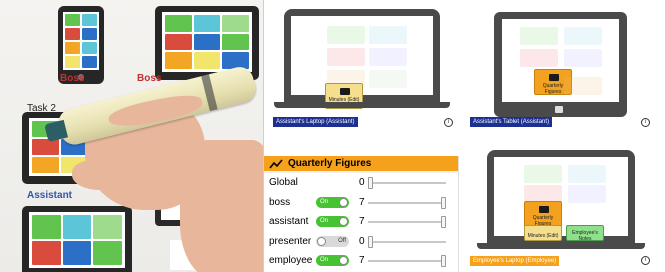 This screenshot has height=272, width=665. What do you see at coordinates (543, 214) in the screenshot?
I see `quarterly-figures-card: Quarterly Figures` at bounding box center [543, 214].